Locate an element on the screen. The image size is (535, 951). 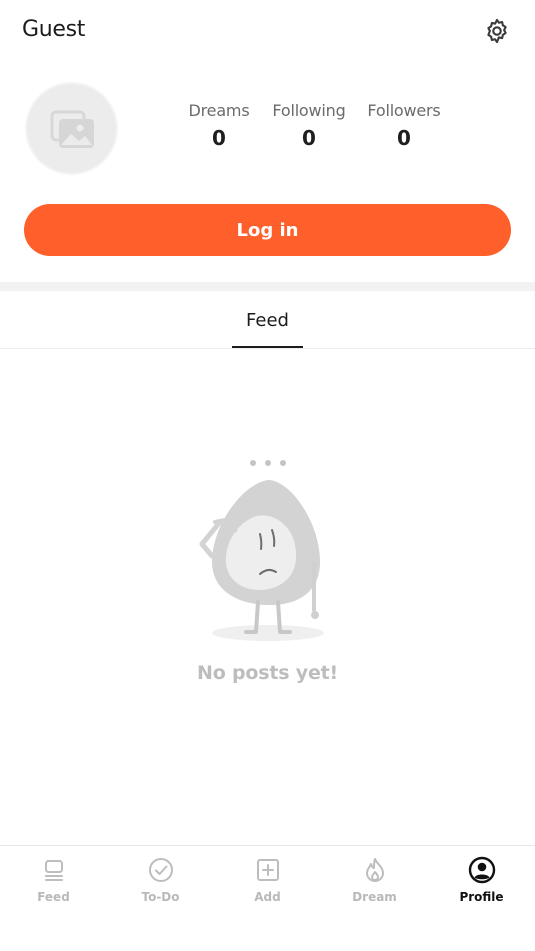
nav-item-profile: Profile is located at coordinates (481, 881).